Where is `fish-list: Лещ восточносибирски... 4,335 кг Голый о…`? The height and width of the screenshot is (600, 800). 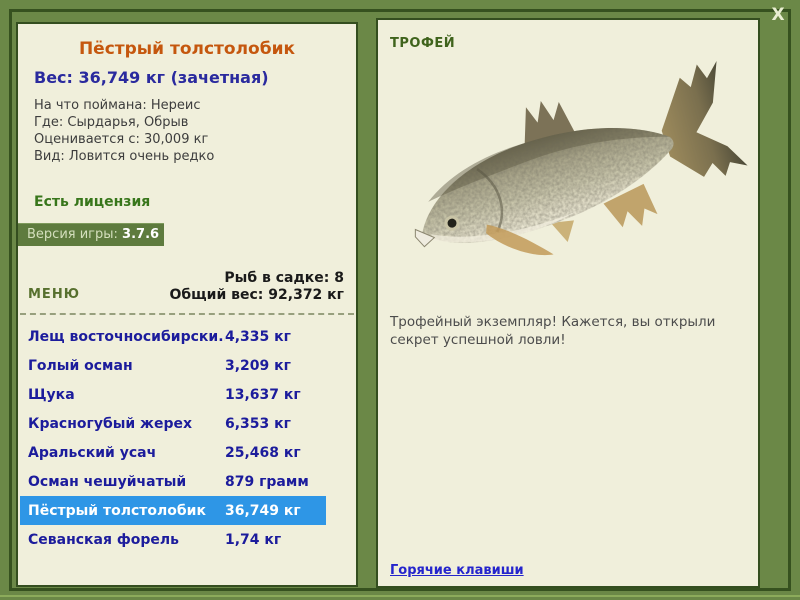
fish-list: Лещ восточносибирски... 4,335 кг Голый о… is located at coordinates (173, 438).